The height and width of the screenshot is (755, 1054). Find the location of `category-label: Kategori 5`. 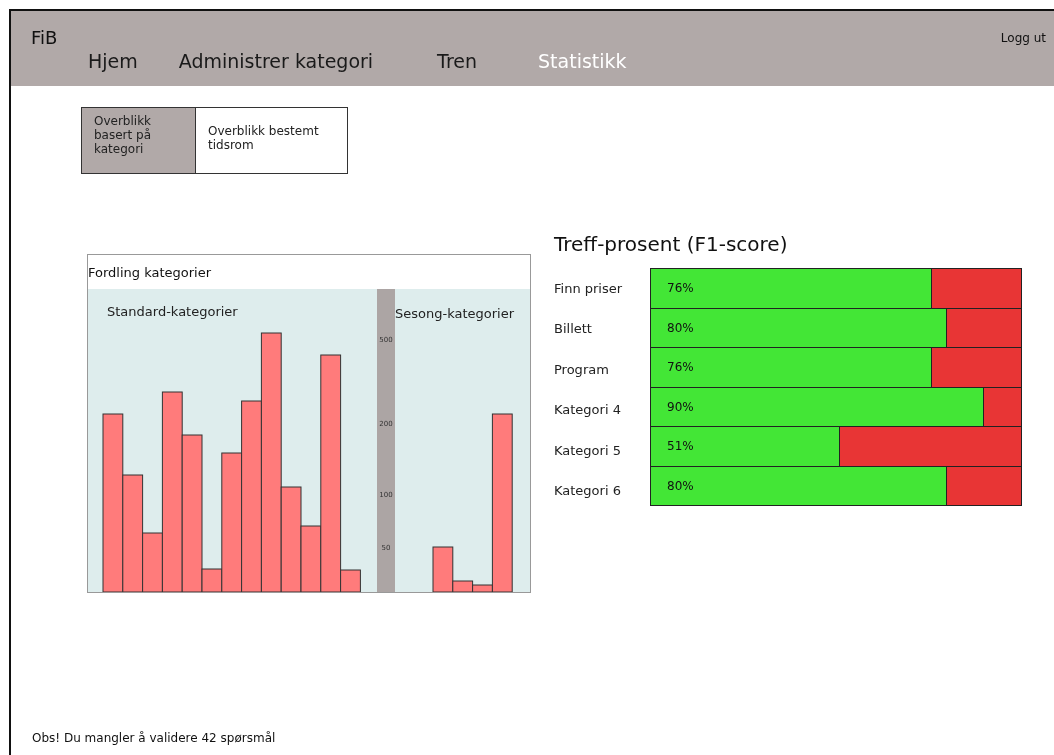

category-label: Kategori 5 is located at coordinates (588, 450).